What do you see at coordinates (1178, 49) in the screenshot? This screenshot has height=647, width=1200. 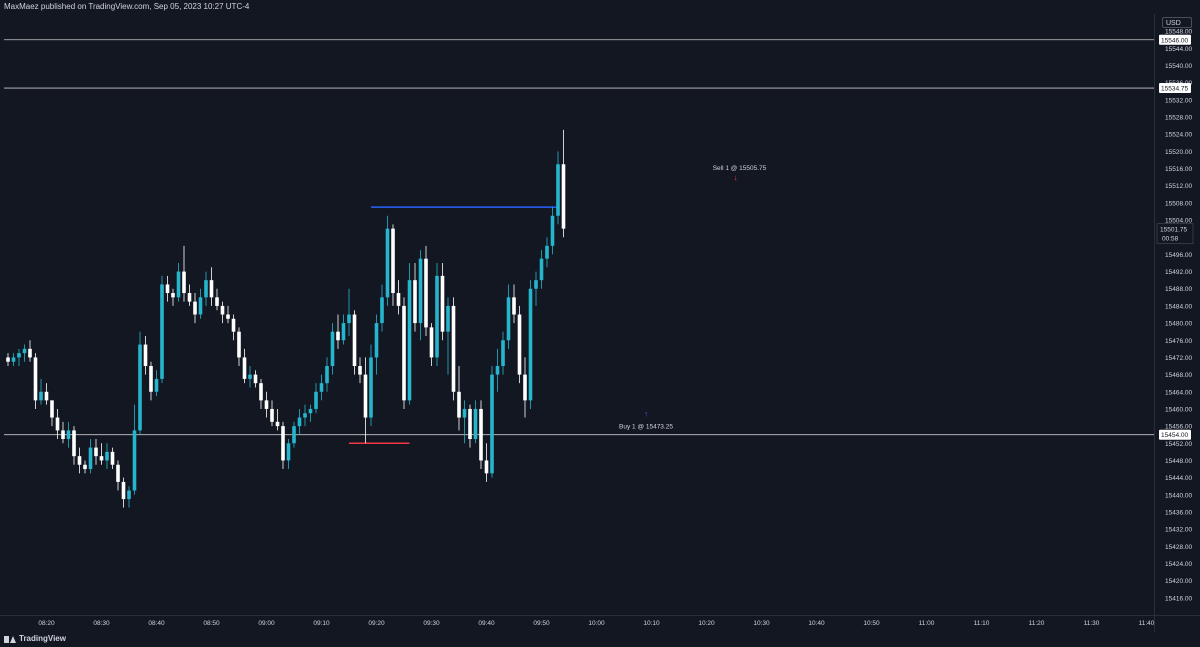 I see `price-tick-label: 15544.00` at bounding box center [1178, 49].